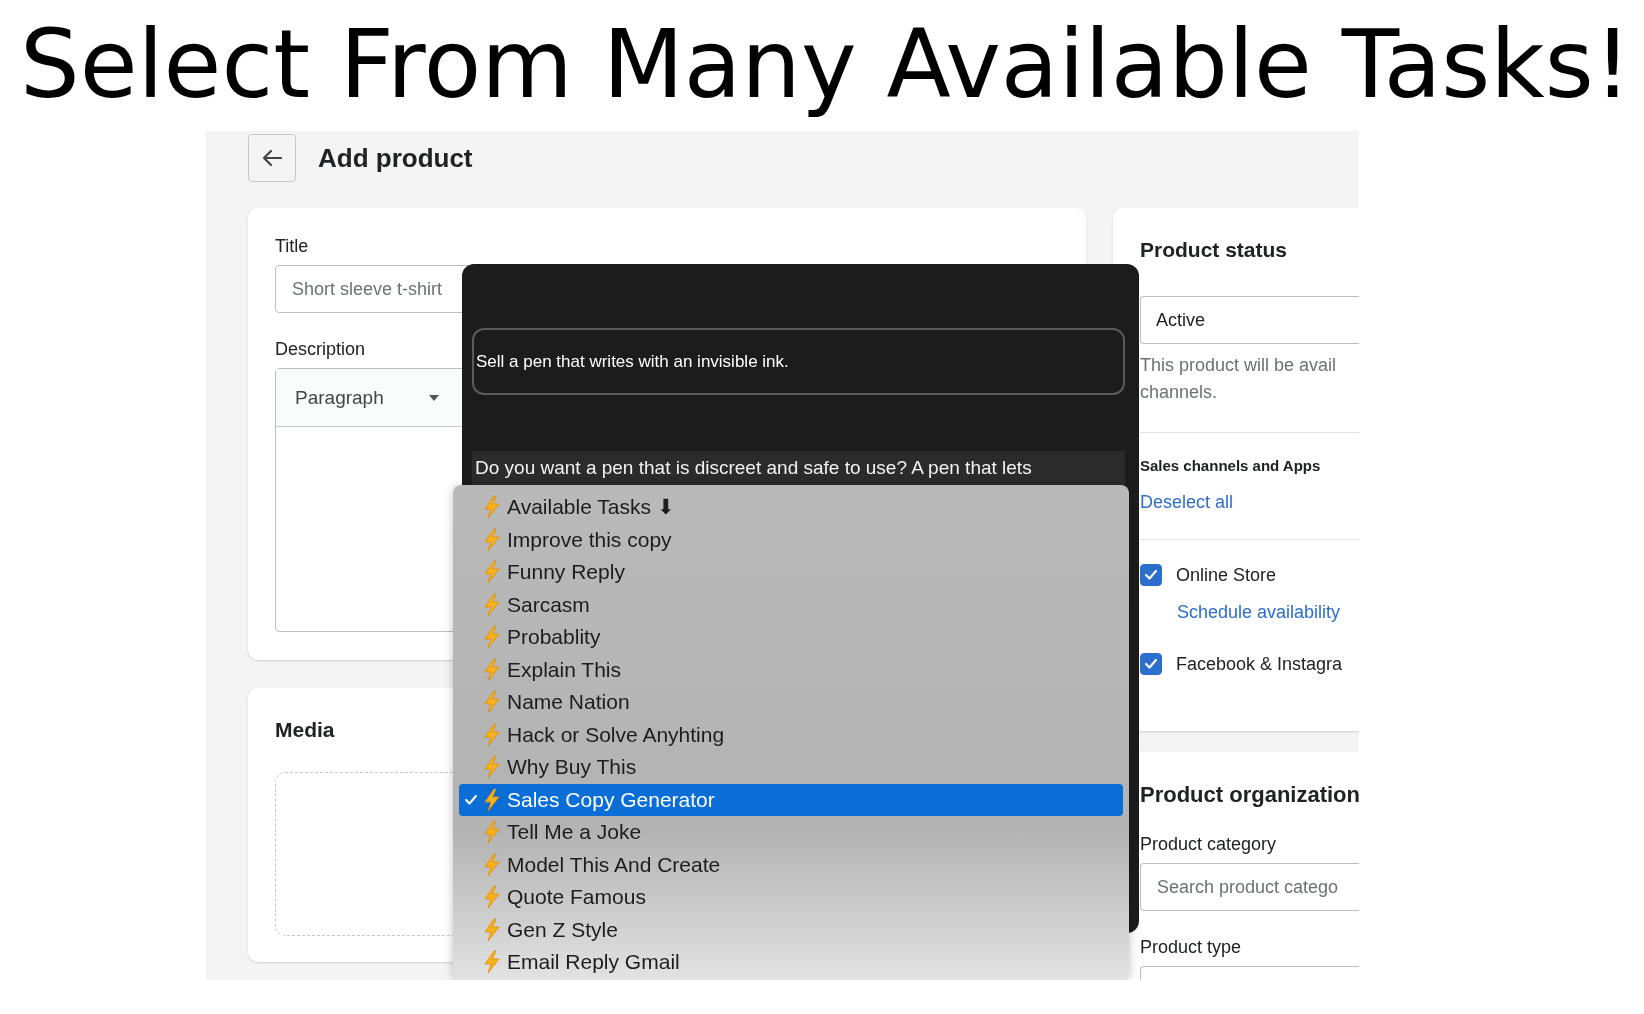 Image resolution: width=1644 pixels, height=1014 pixels. Describe the element at coordinates (791, 864) in the screenshot. I see `menu-item: Model This And Create` at that location.